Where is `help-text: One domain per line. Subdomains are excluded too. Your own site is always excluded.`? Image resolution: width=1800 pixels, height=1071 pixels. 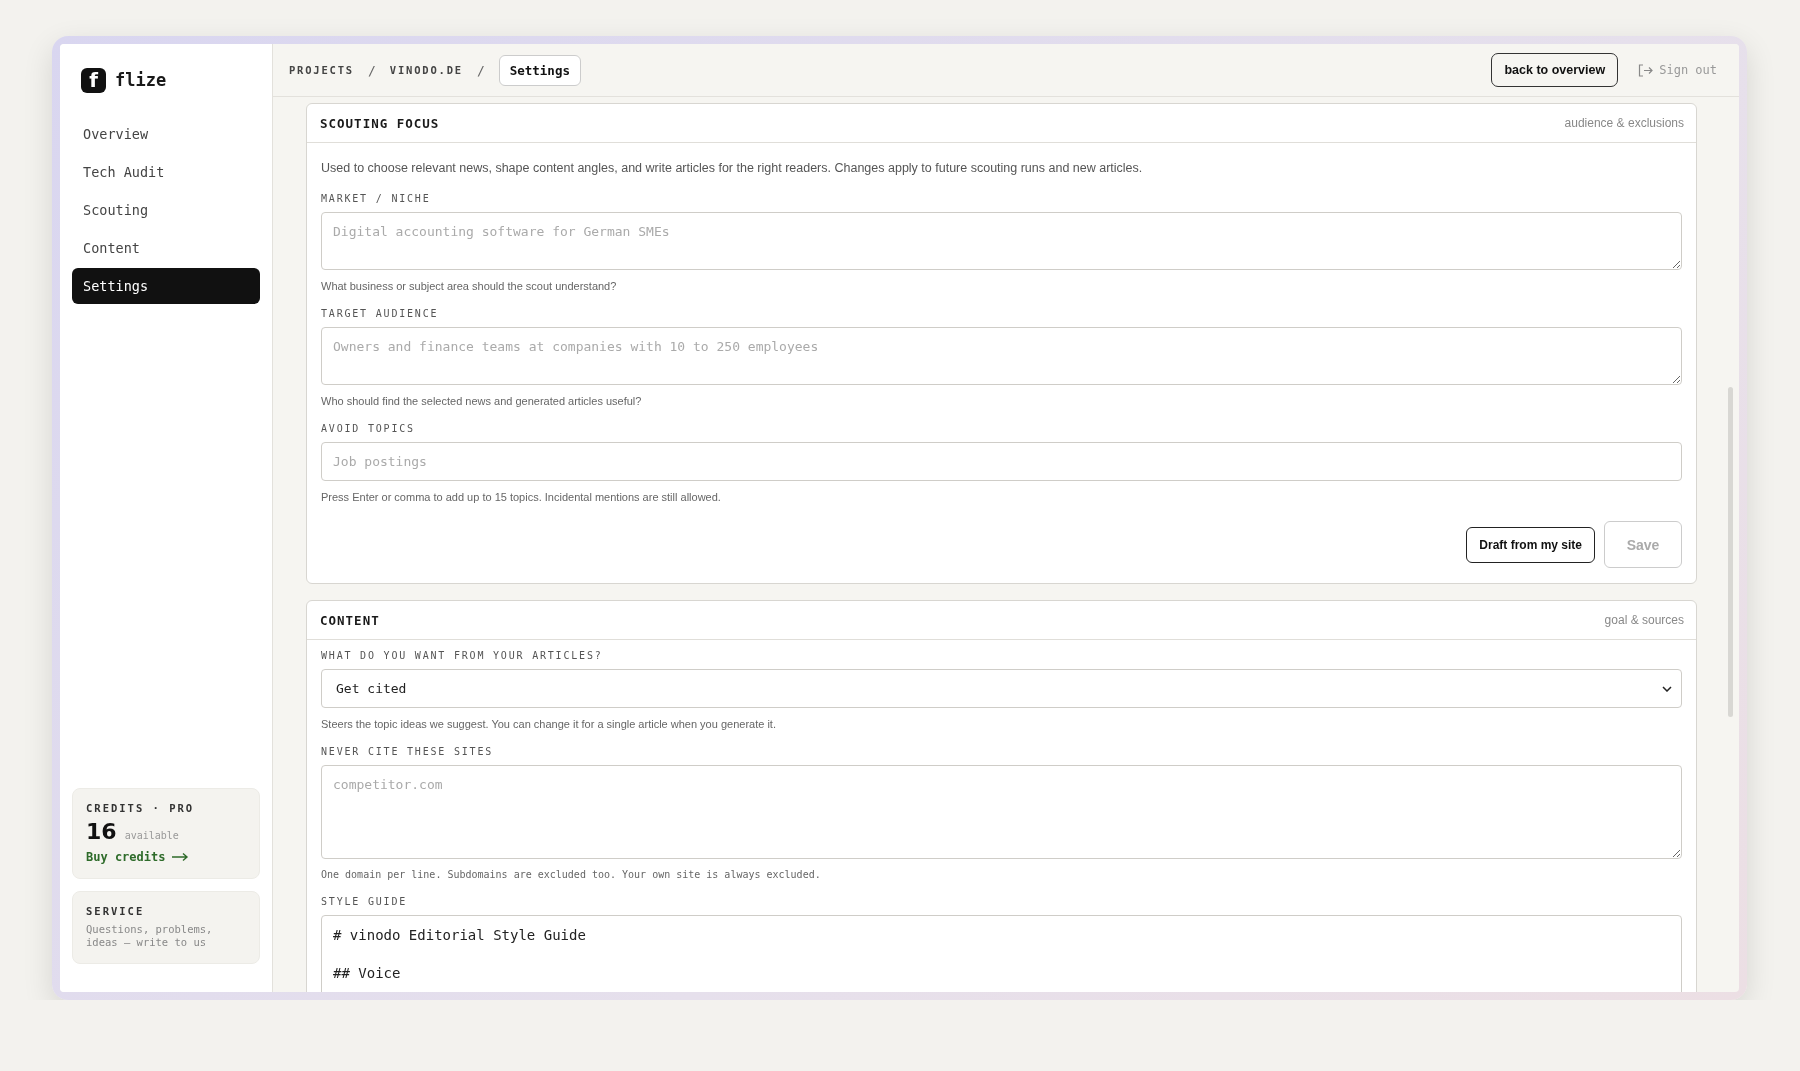
help-text: One domain per line. Subdomains are excluded too. Your own site is always excluded. is located at coordinates (571, 874).